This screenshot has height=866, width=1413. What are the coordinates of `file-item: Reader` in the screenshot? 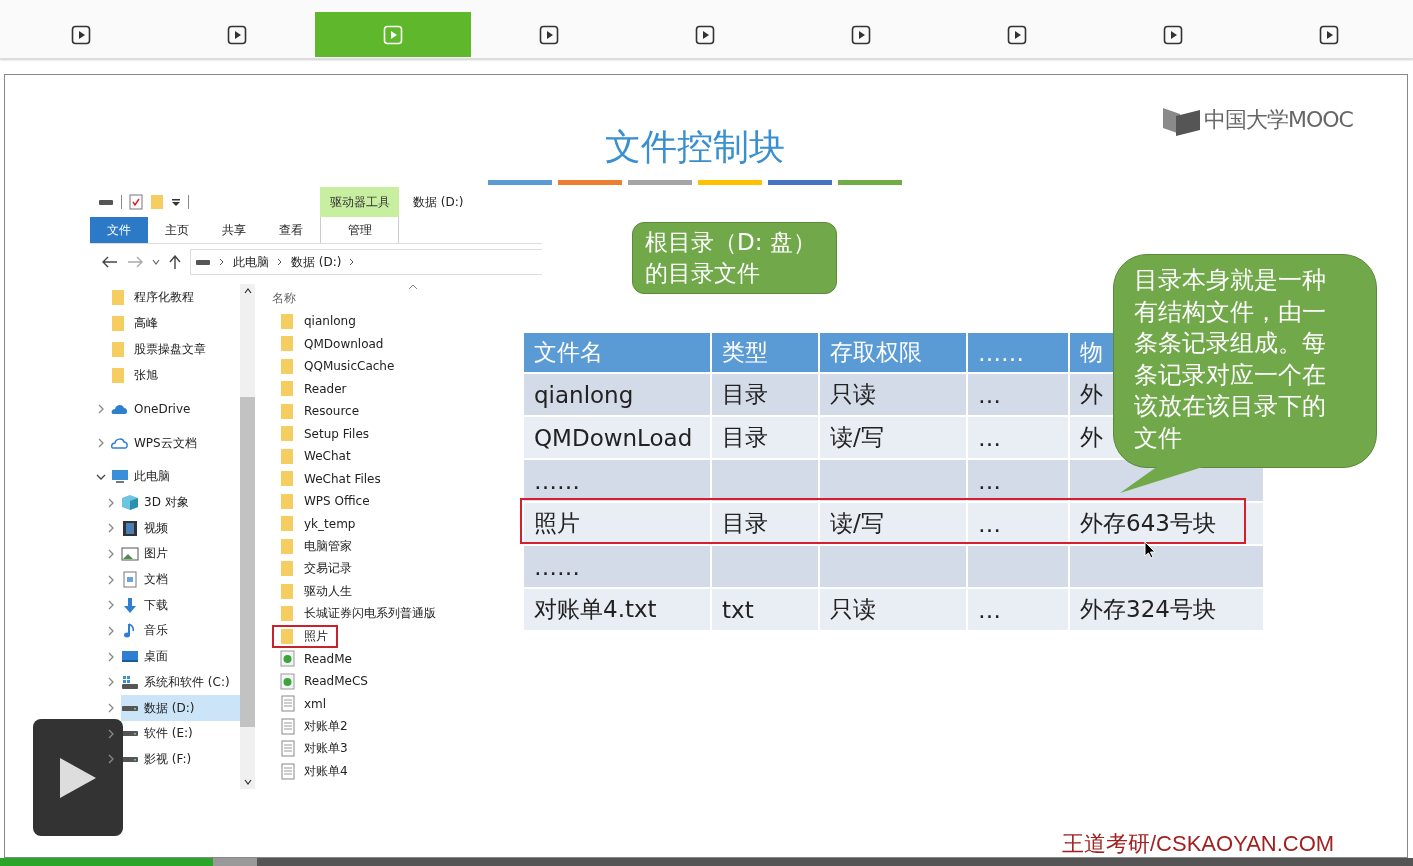 It's located at (314, 388).